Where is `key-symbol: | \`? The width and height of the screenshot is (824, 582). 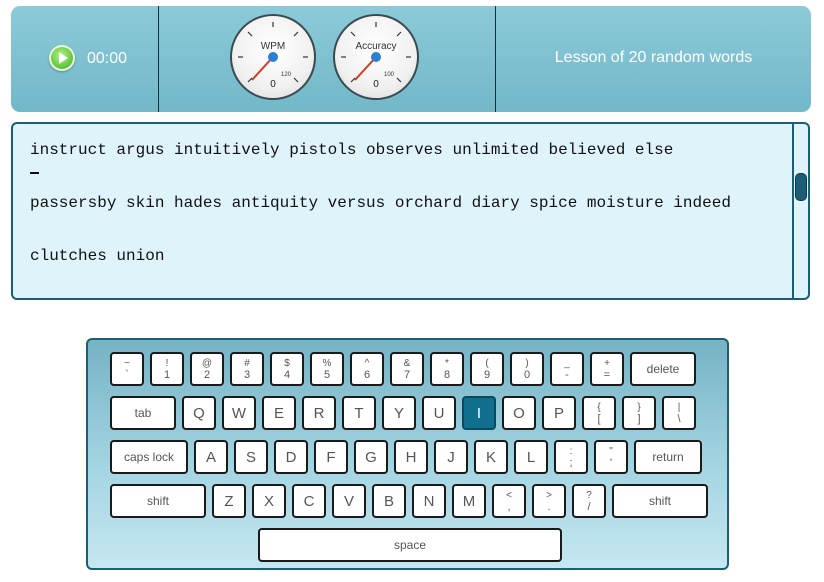 key-symbol: | \ is located at coordinates (679, 413).